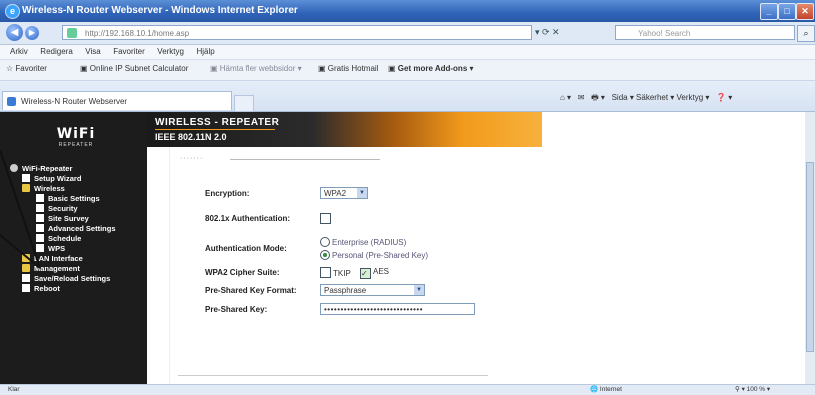 This screenshot has width=815, height=395. What do you see at coordinates (242, 272) in the screenshot?
I see `cipher-suite-label: WPA2 Cipher Suite:` at bounding box center [242, 272].